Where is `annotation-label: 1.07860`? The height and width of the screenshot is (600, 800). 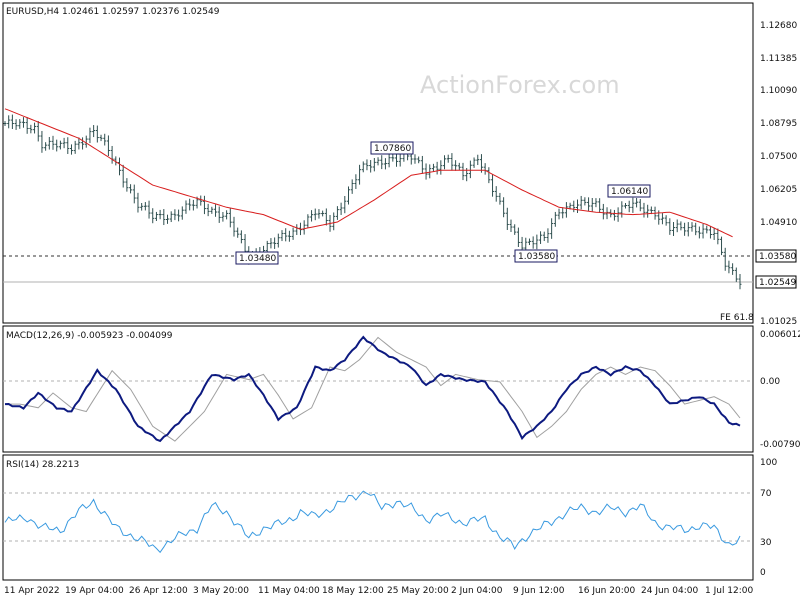 annotation-label: 1.07860 is located at coordinates (392, 149).